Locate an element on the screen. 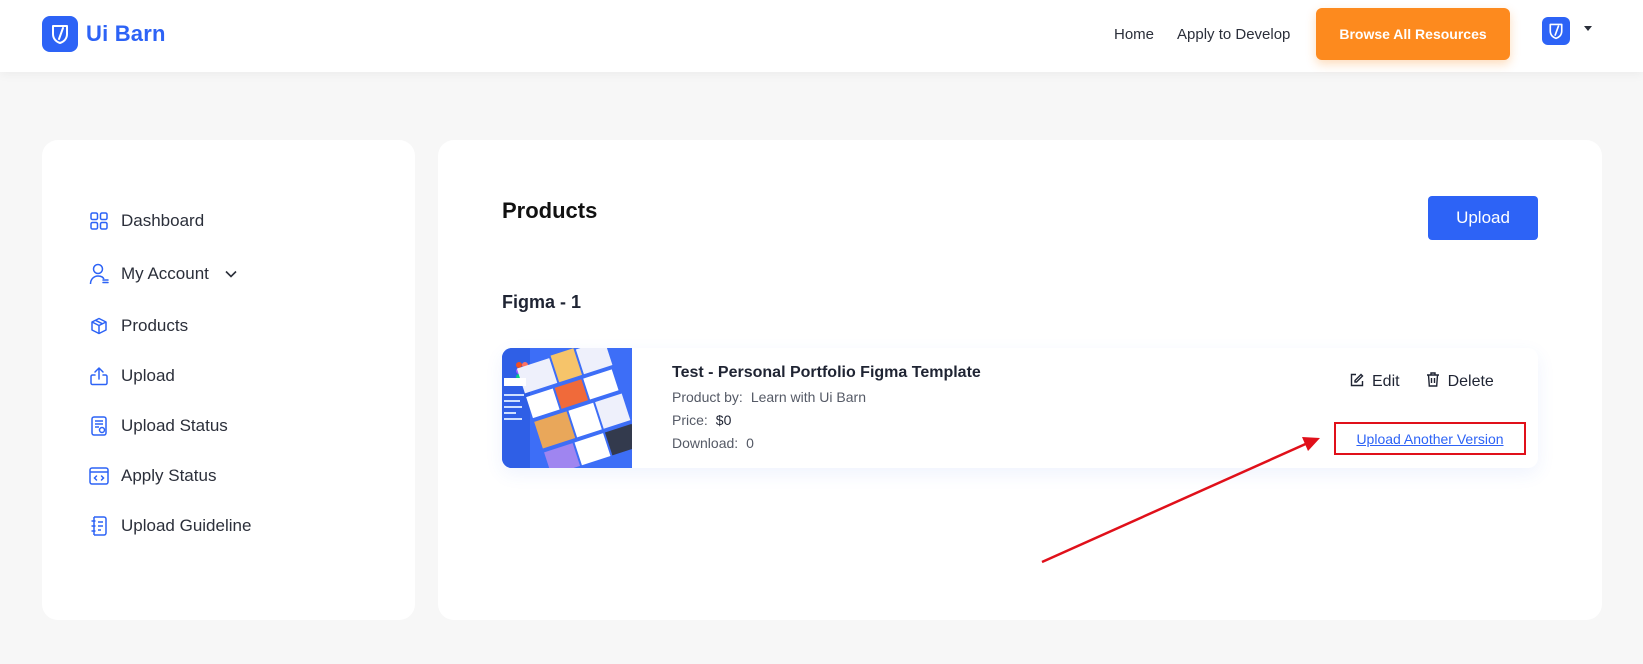 This screenshot has height=664, width=1643. upload-button: Upload is located at coordinates (1483, 218).